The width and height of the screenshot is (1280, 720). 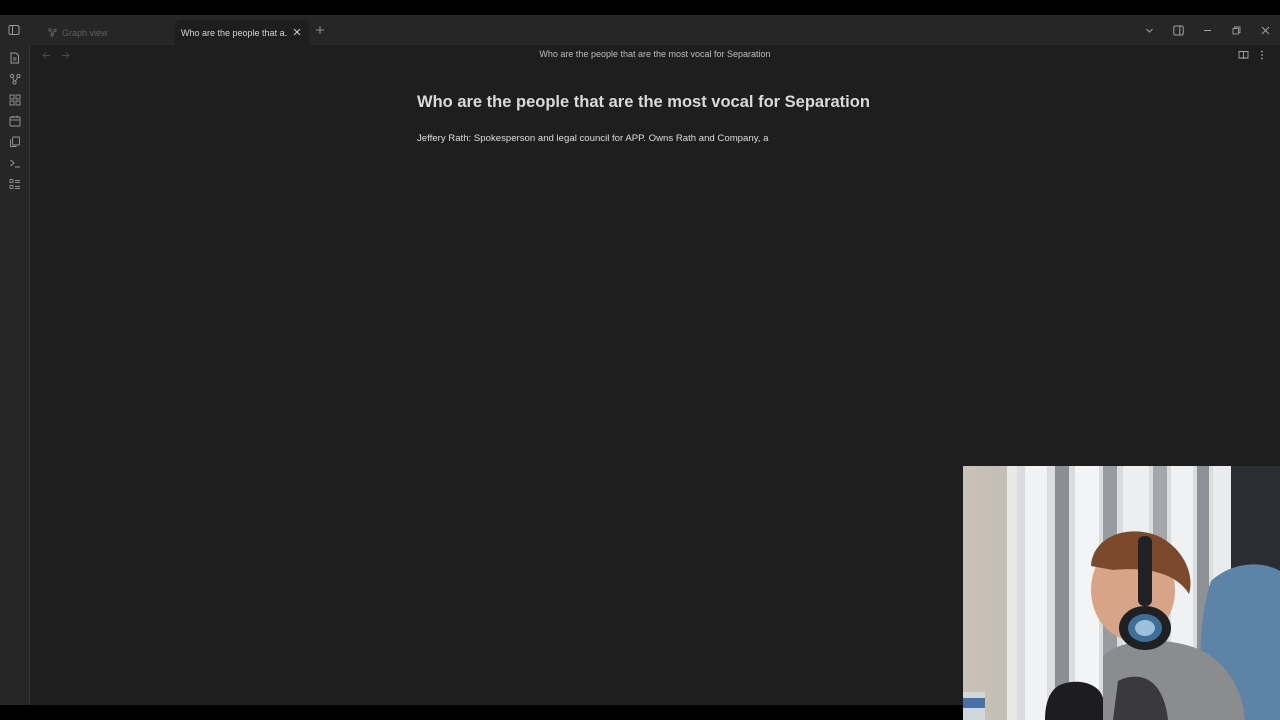 I want to click on webcam-overlay, so click(x=1121, y=593).